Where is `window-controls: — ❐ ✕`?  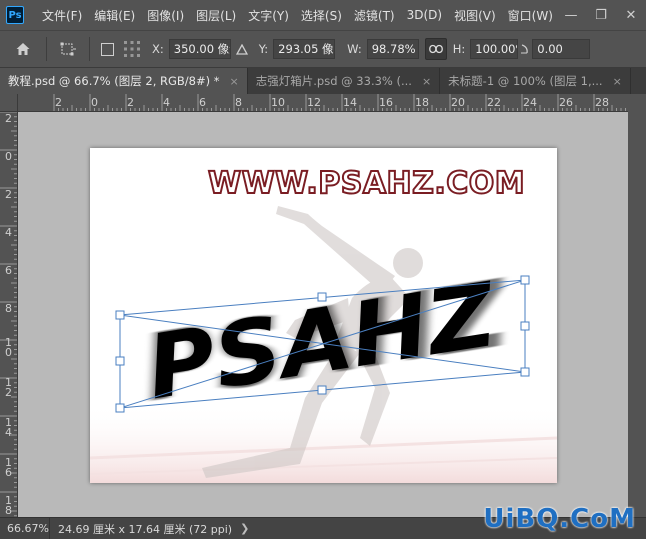
window-controls: — ❐ ✕ is located at coordinates (601, 15).